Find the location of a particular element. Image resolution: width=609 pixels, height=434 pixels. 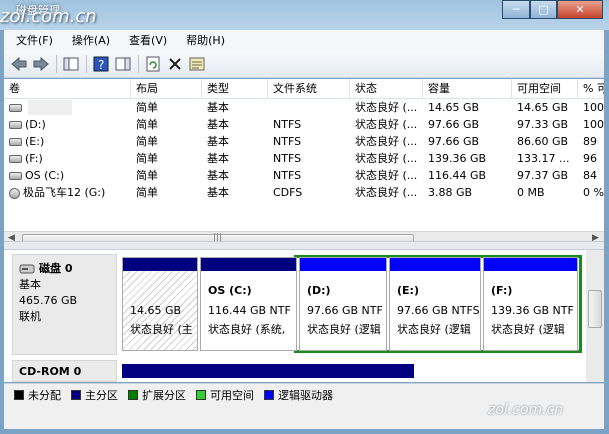

cdrom-info: CD-ROM 0 is located at coordinates (64, 371).